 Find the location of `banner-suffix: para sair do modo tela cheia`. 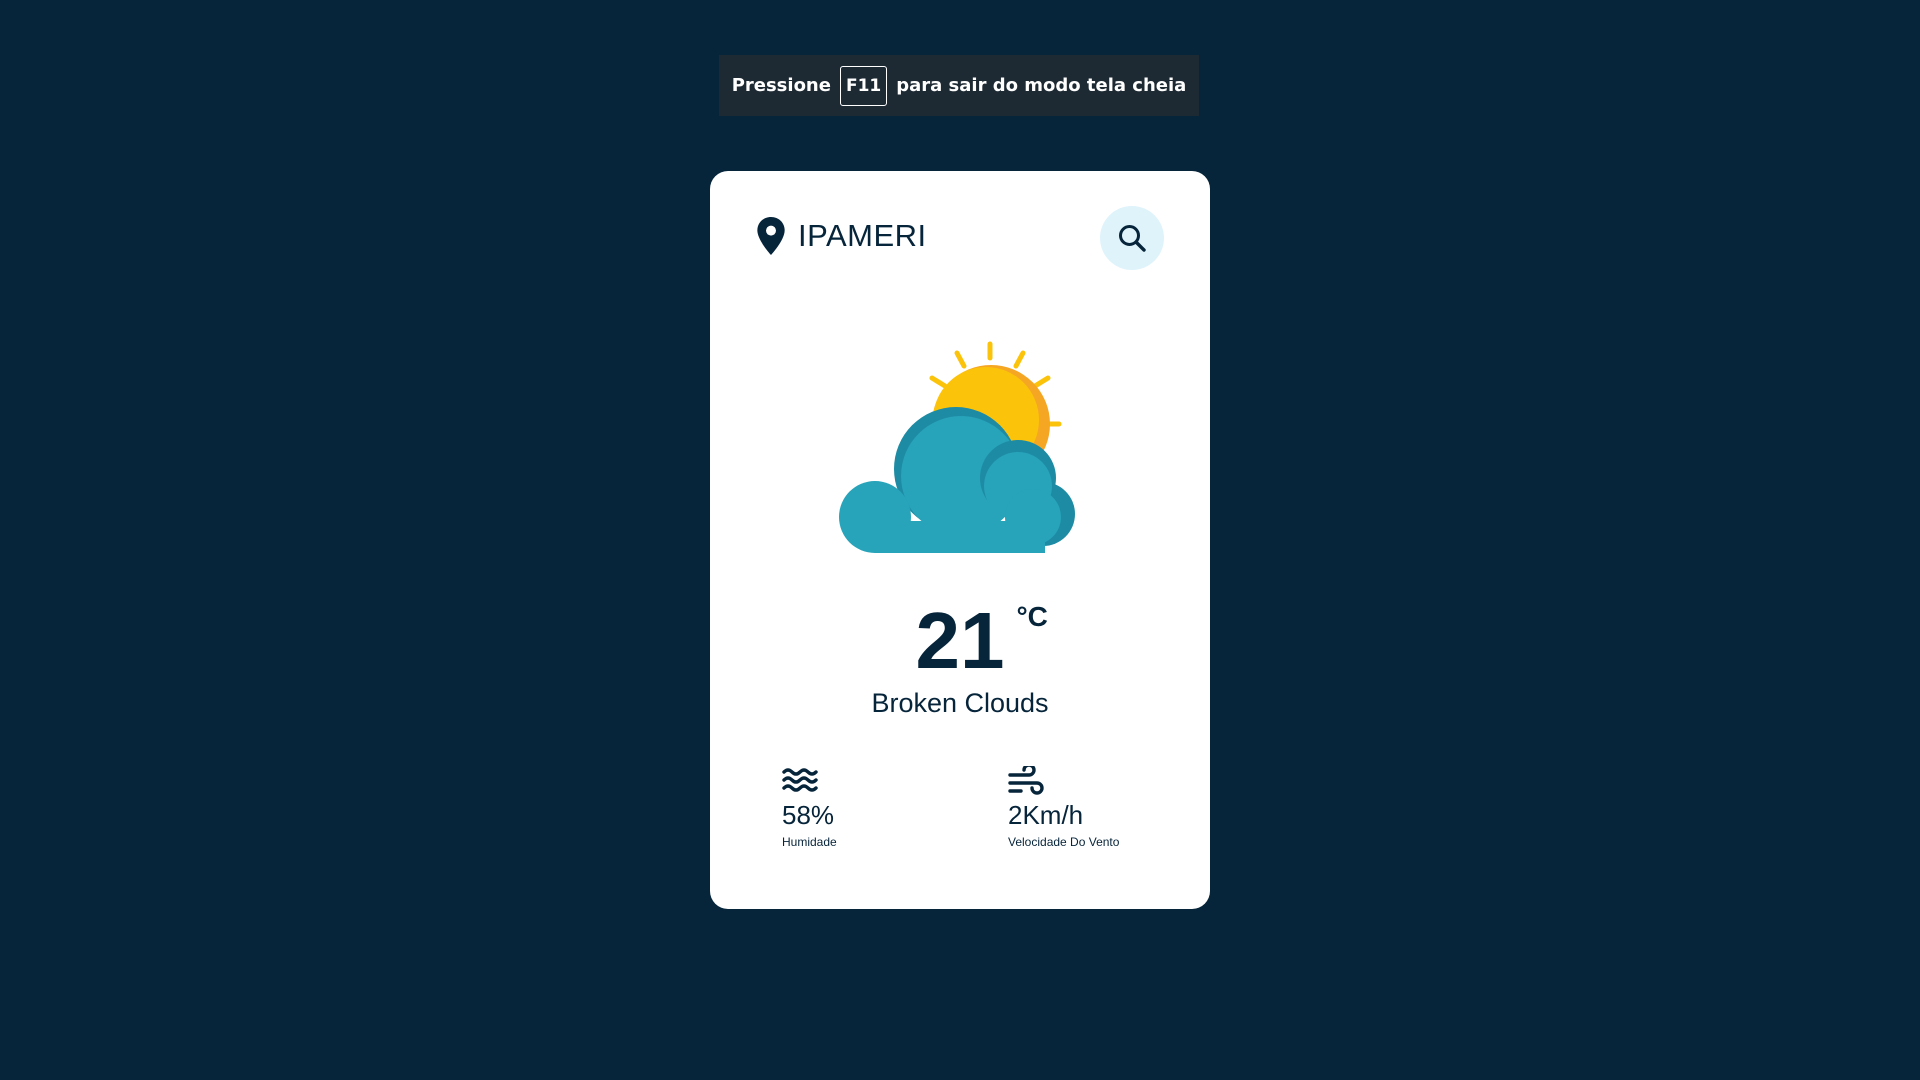

banner-suffix: para sair do modo tela cheia is located at coordinates (1041, 85).